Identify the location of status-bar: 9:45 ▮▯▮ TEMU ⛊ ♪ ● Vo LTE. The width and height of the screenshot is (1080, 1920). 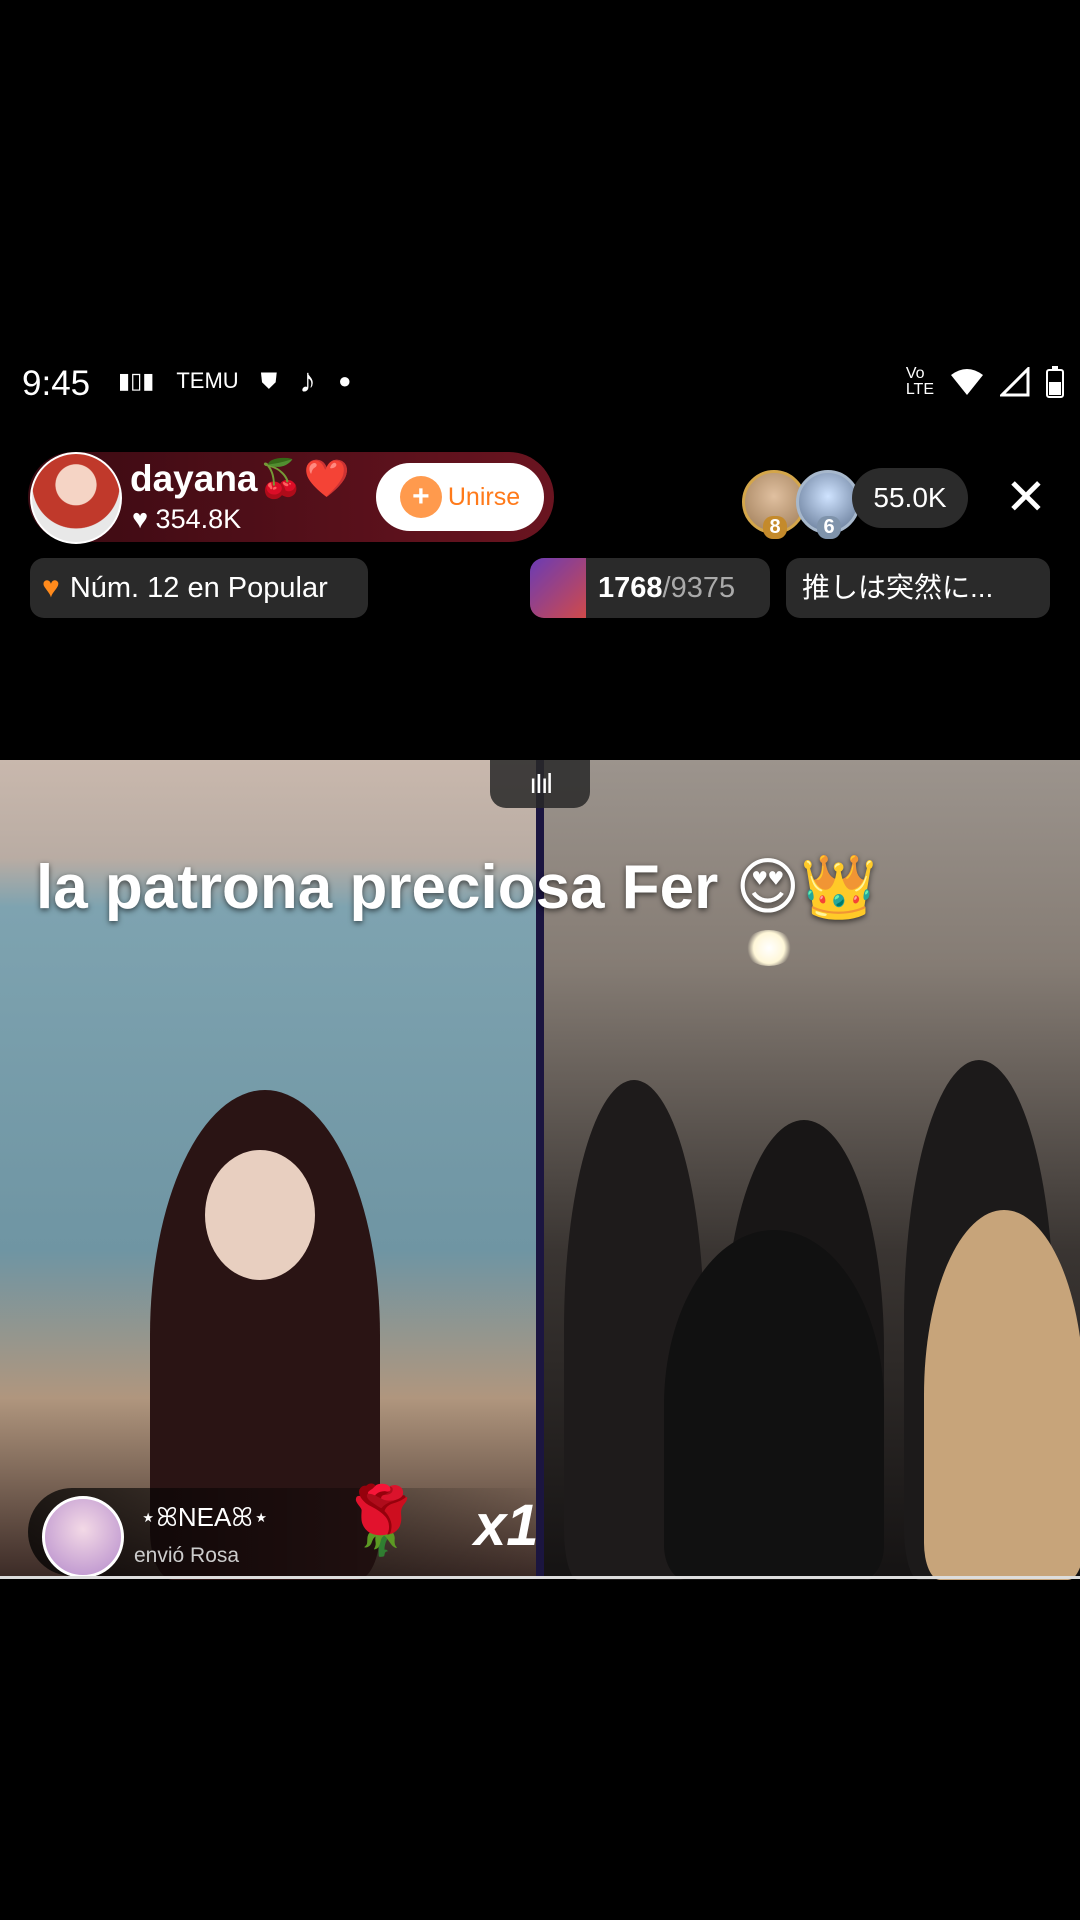
(540, 386).